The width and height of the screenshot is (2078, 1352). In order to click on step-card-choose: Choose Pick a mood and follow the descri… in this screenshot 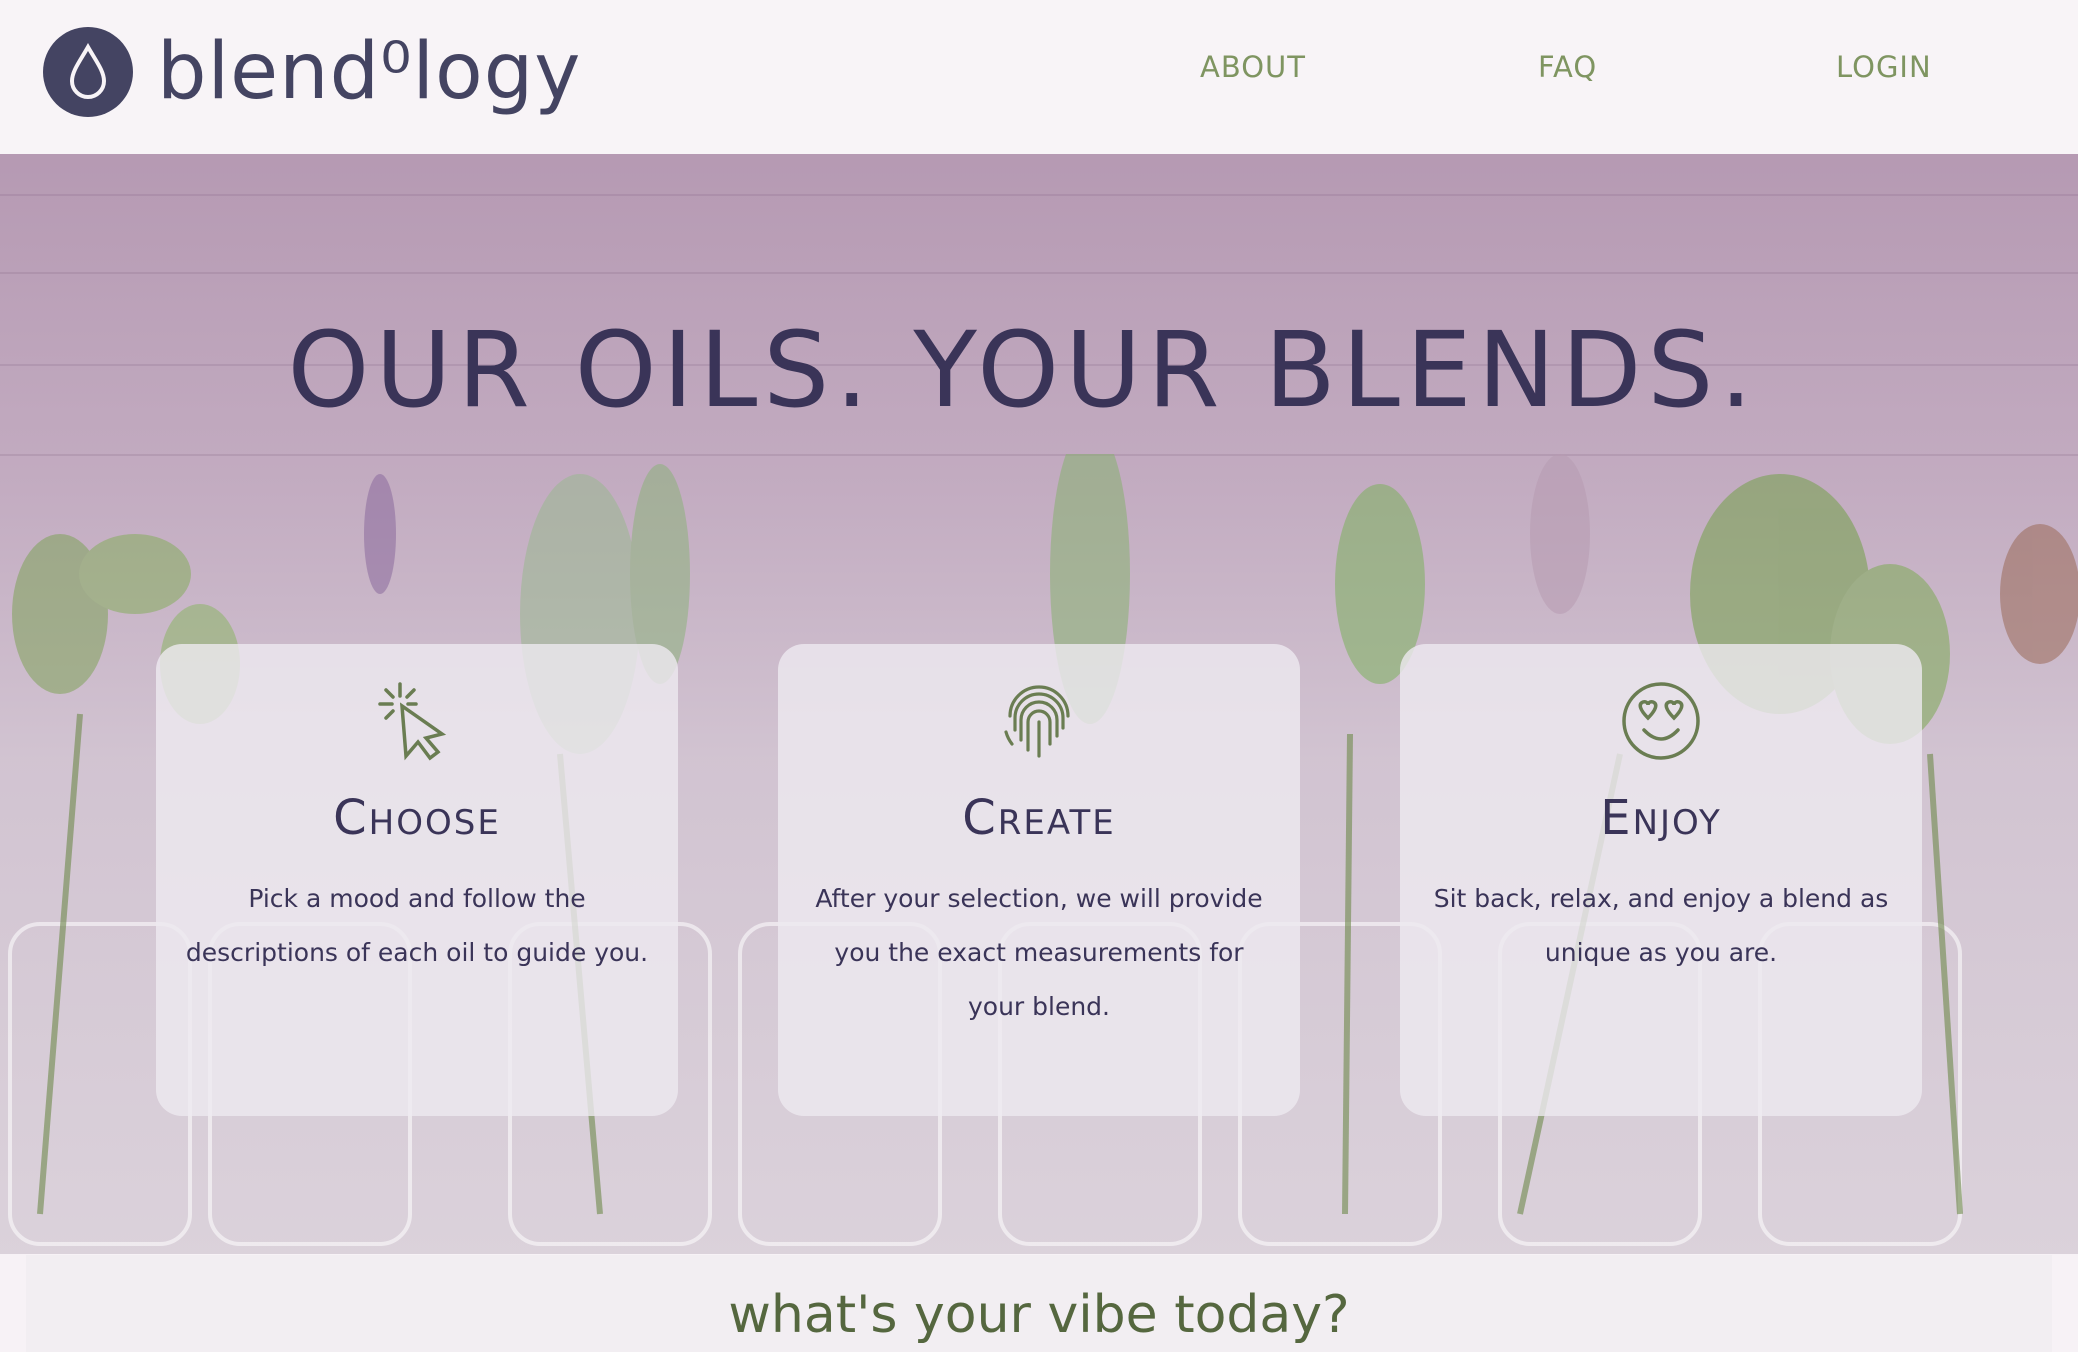, I will do `click(417, 880)`.